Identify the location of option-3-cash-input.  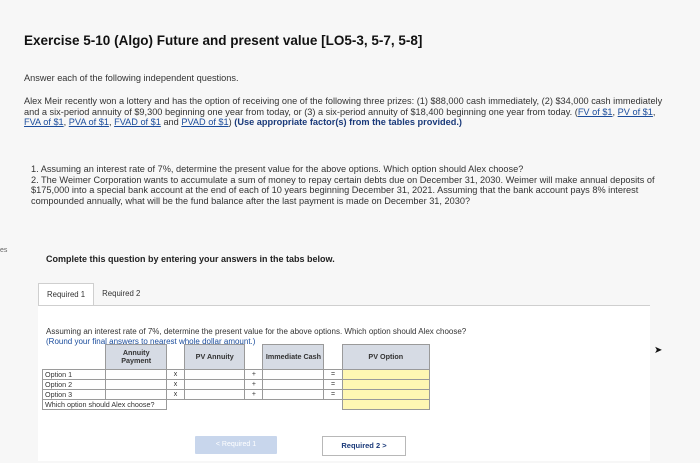
(293, 394).